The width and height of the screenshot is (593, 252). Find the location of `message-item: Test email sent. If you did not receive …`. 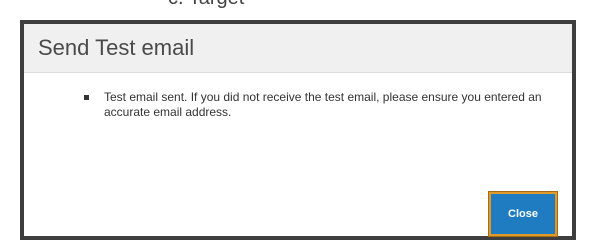

message-item: Test email sent. If you did not receive … is located at coordinates (312, 105).